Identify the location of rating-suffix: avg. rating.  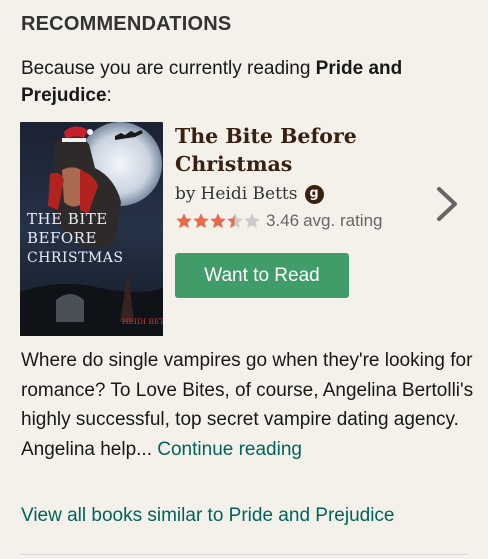
(343, 220).